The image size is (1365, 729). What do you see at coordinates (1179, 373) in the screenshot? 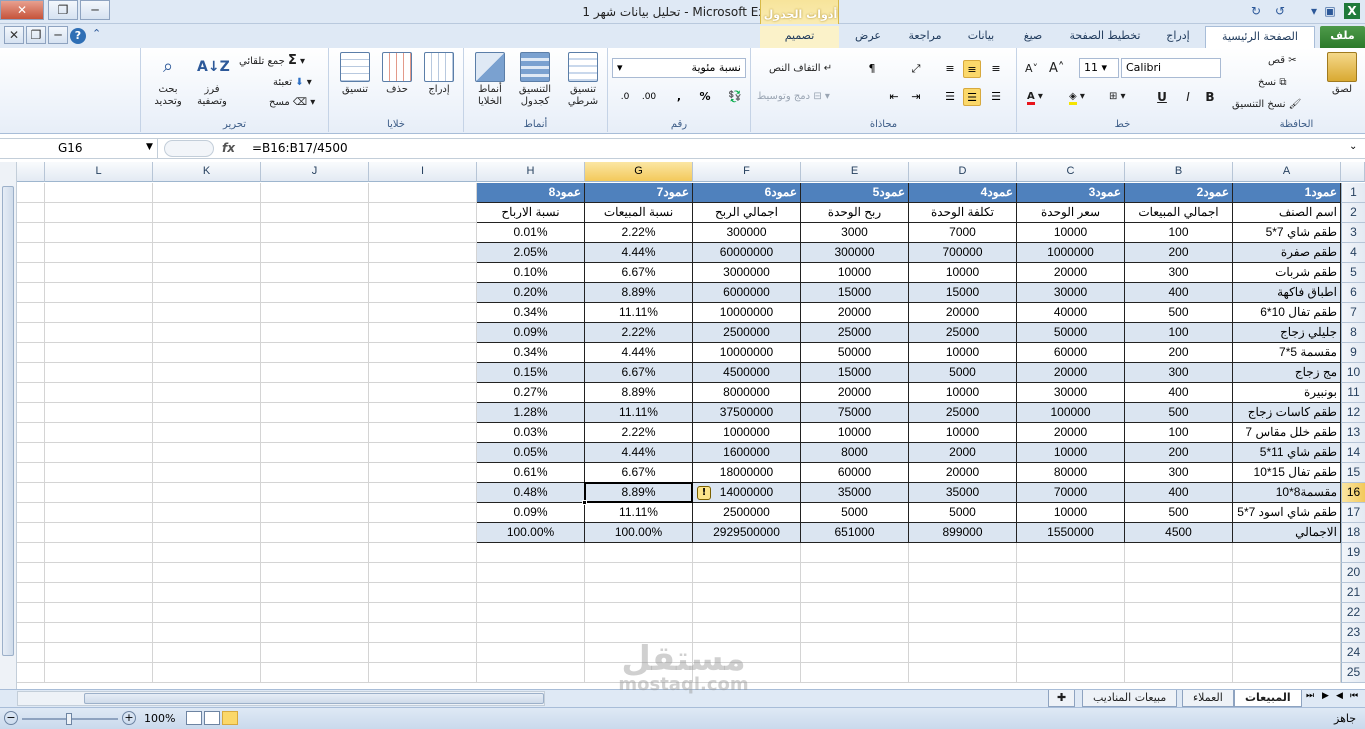
I see `table-cell: 300` at bounding box center [1179, 373].